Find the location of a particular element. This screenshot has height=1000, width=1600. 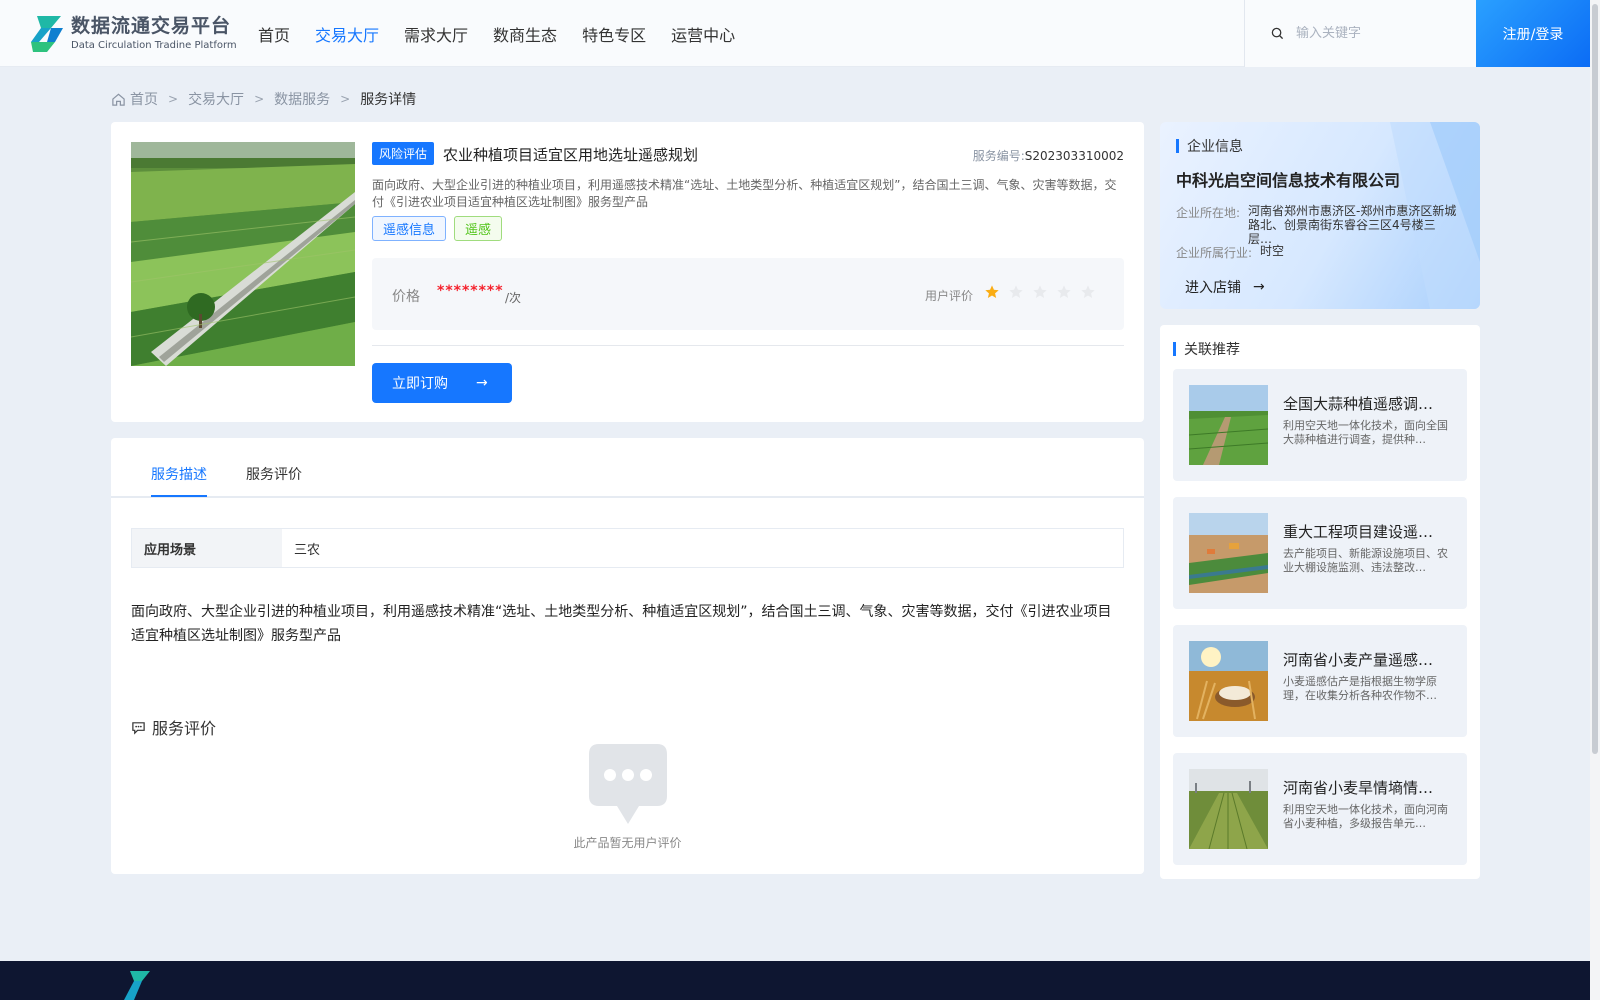

service-number-value: S202303310002 is located at coordinates (1074, 156).